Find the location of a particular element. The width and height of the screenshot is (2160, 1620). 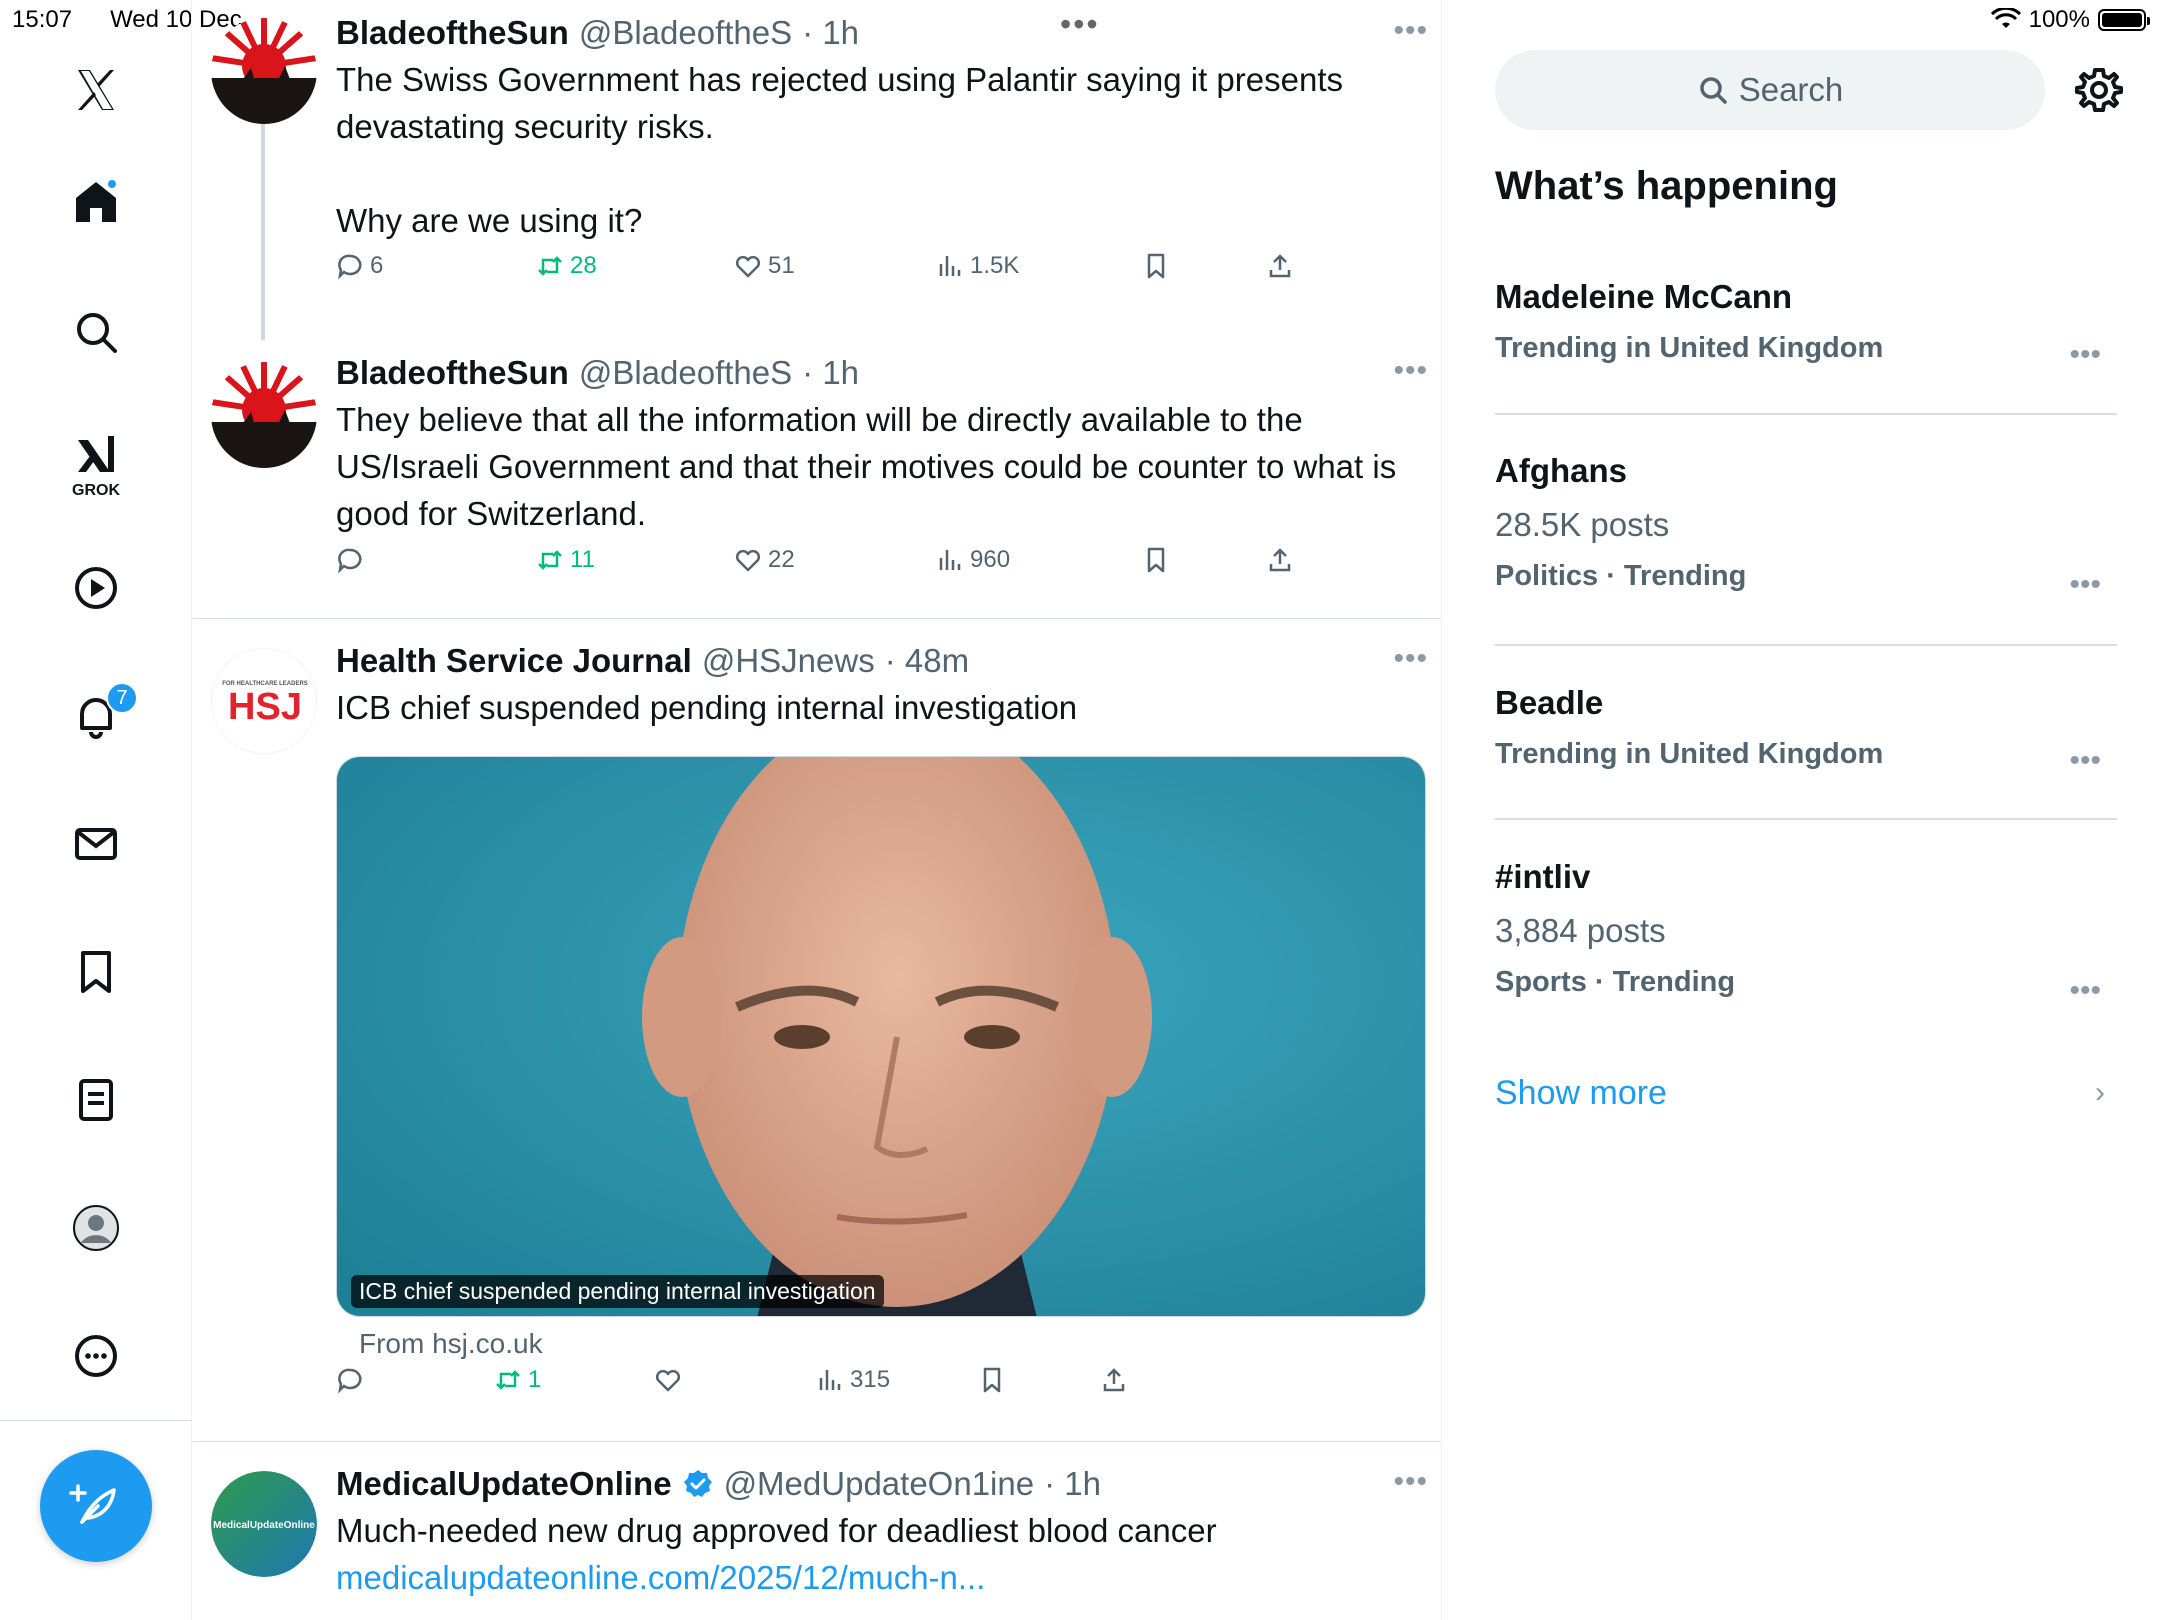

nav-video is located at coordinates (96, 588).